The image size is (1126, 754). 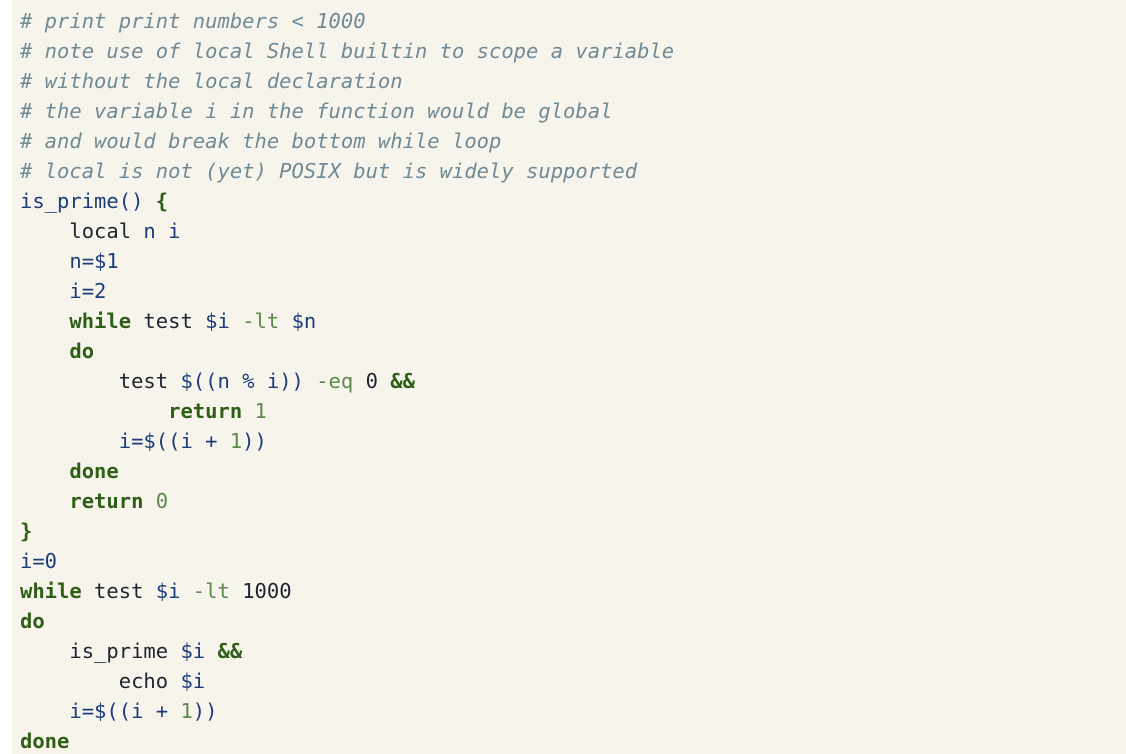 I want to click on code-line: test $((n % i)) -eq 0 &&, so click(x=573, y=381).